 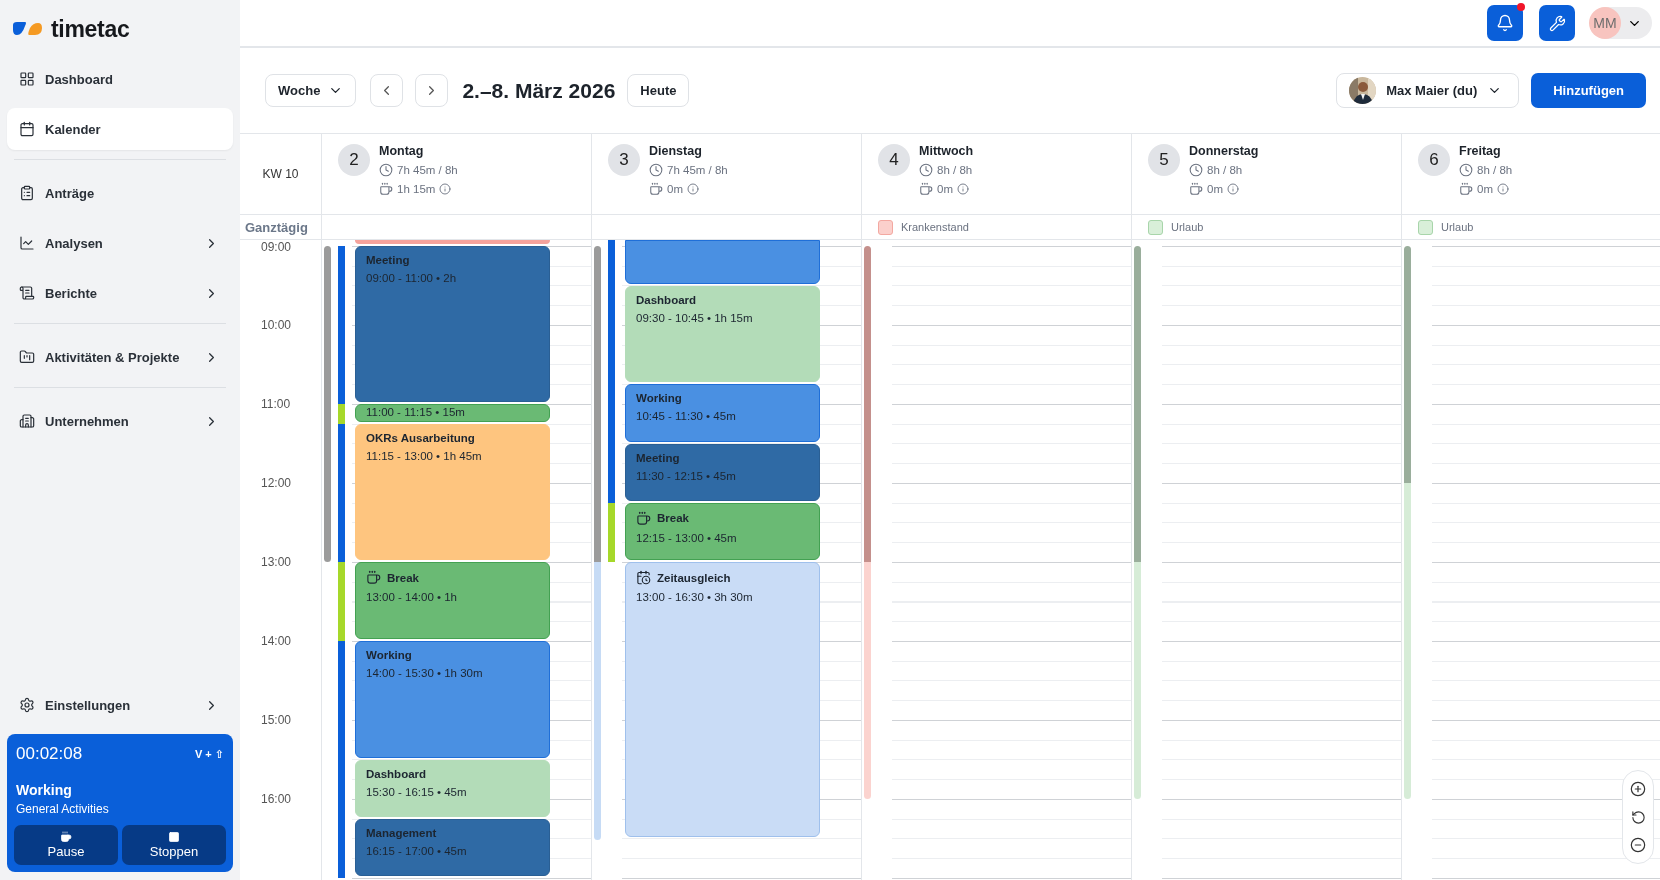 I want to click on next-button, so click(x=432, y=90).